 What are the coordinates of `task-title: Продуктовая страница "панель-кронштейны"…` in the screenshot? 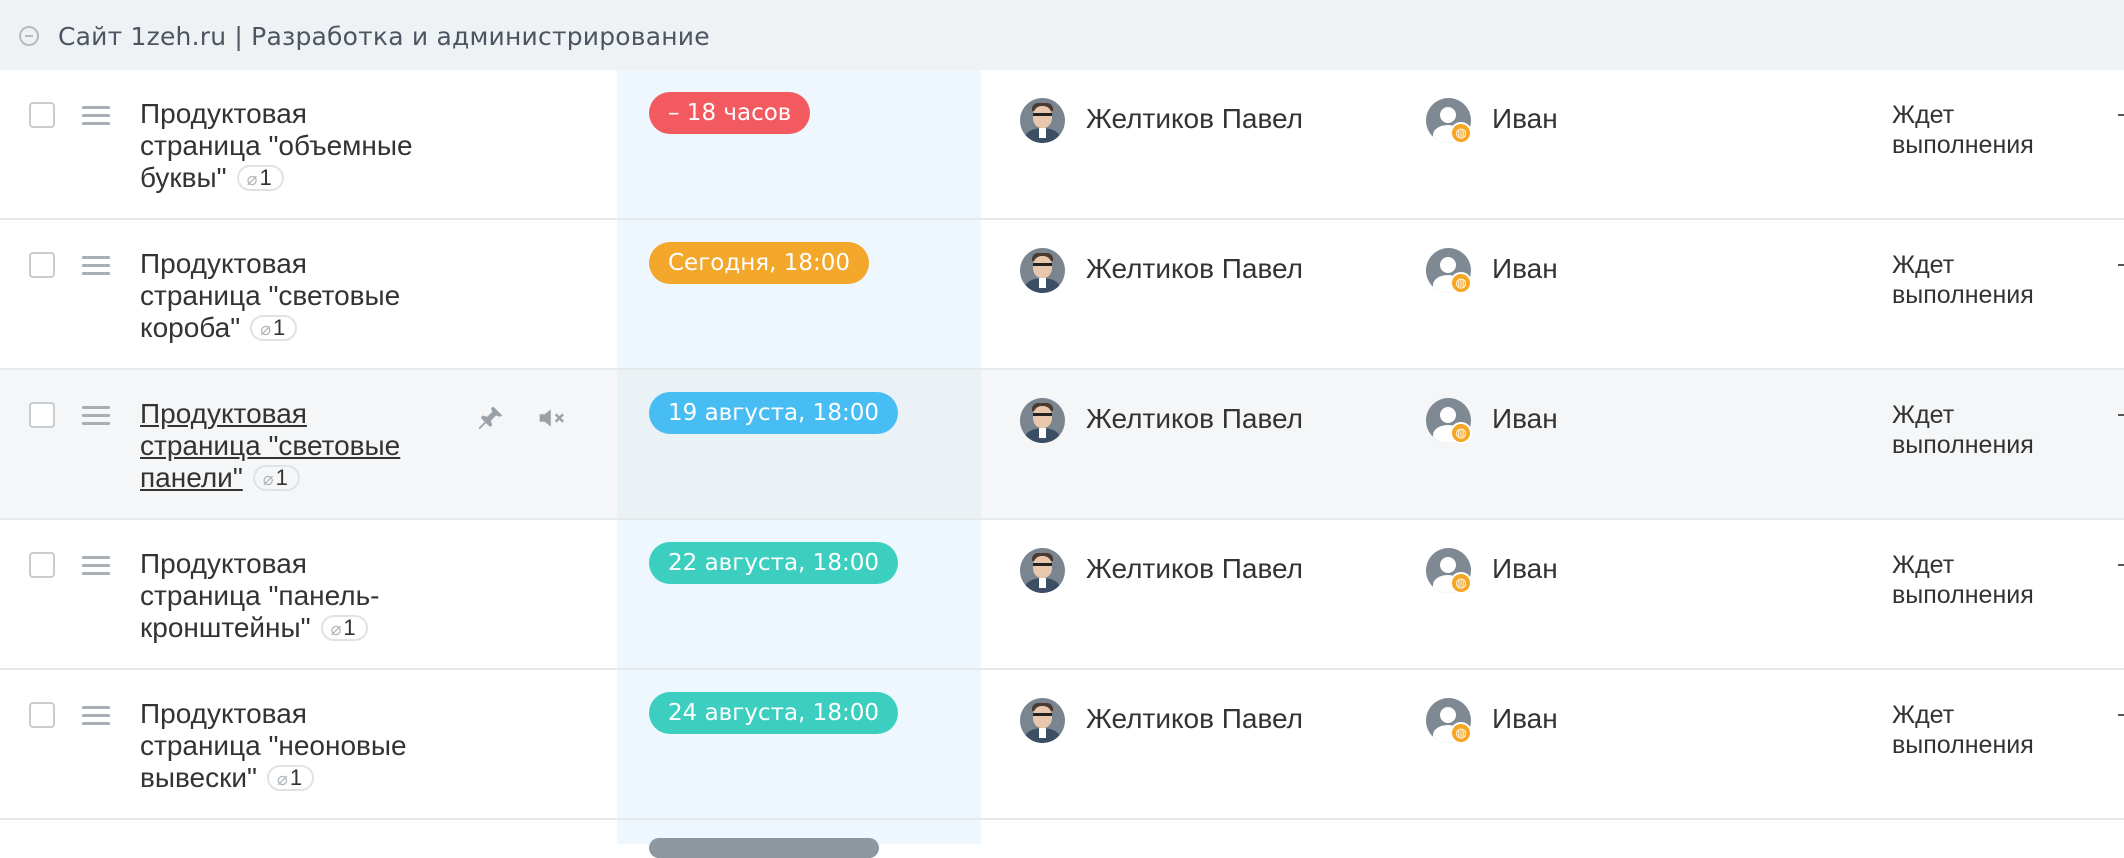 It's located at (275, 596).